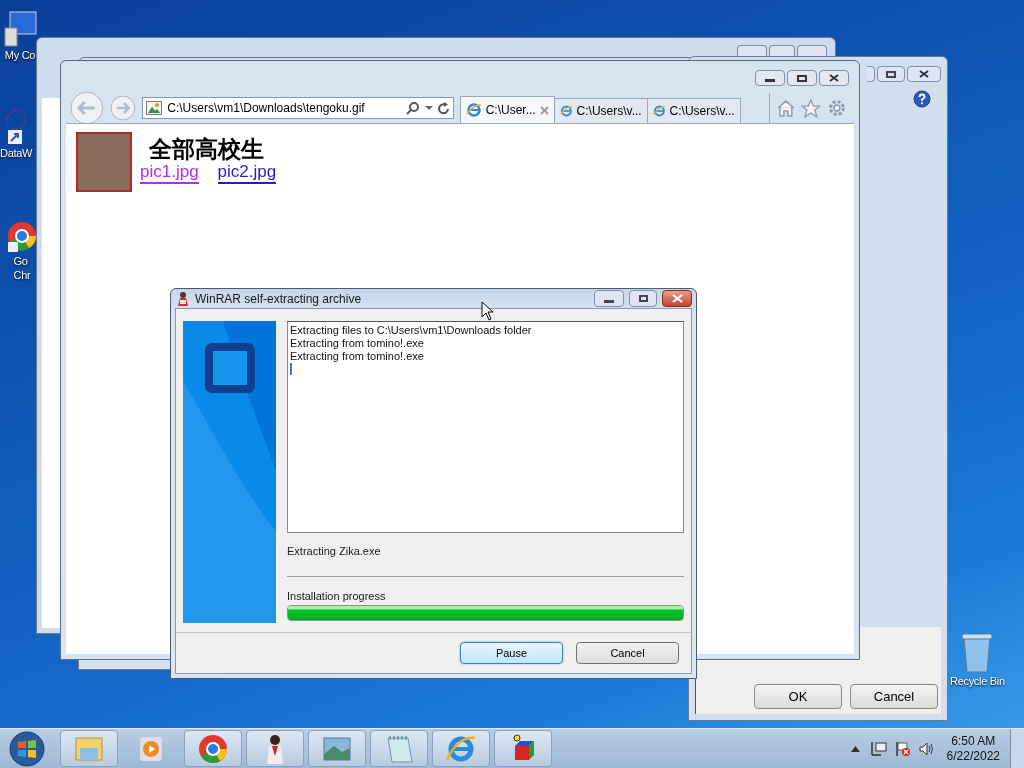  Describe the element at coordinates (902, 748) in the screenshot. I see `flag-icon` at that location.